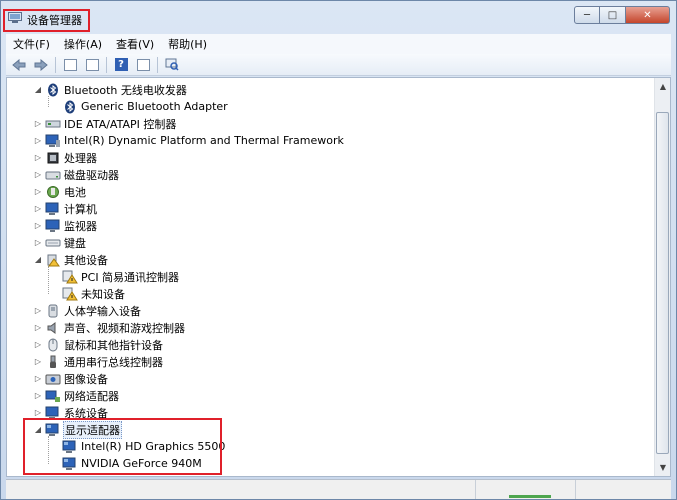 This screenshot has height=500, width=677. What do you see at coordinates (70, 107) in the screenshot?
I see `bluetooth-icon` at bounding box center [70, 107].